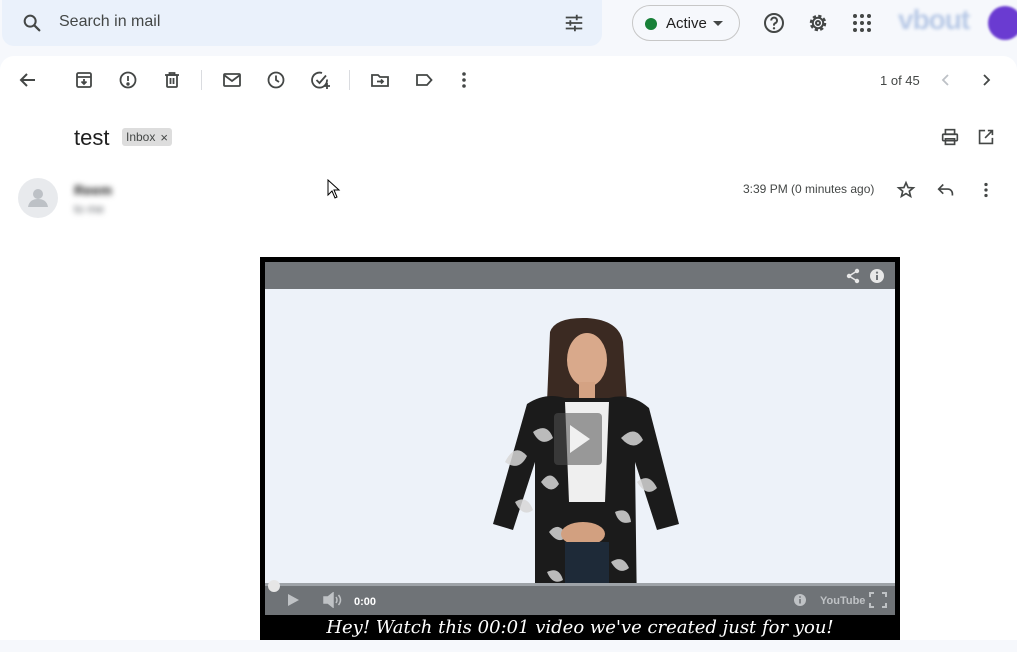 This screenshot has width=1017, height=652. What do you see at coordinates (718, 23) in the screenshot?
I see `chevron-down-icon` at bounding box center [718, 23].